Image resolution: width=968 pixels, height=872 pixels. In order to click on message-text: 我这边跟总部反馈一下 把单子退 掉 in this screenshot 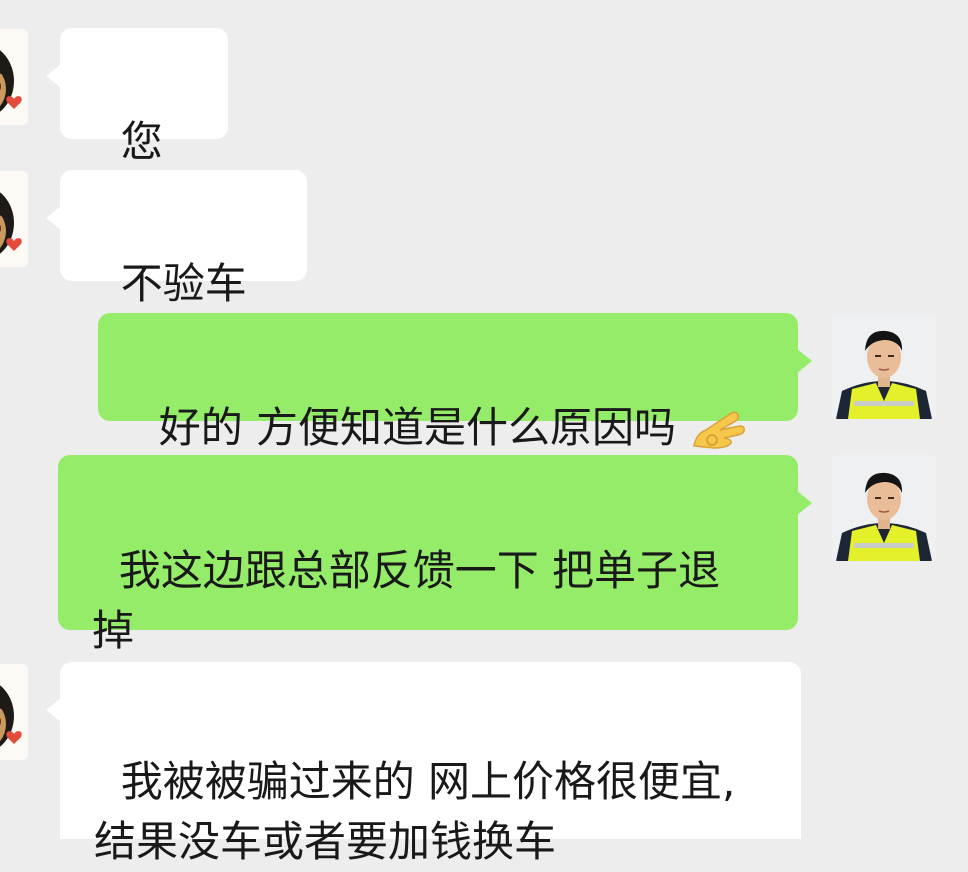, I will do `click(406, 600)`.